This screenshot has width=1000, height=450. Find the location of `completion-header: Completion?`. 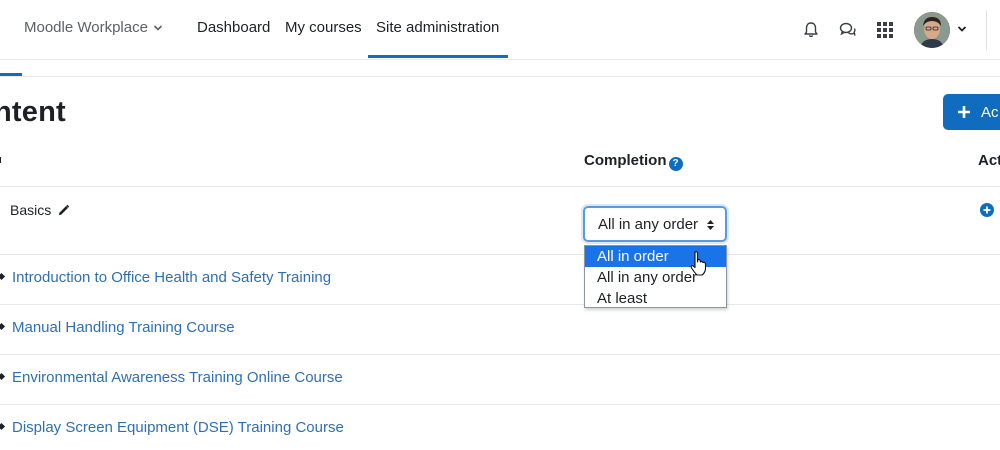

completion-header: Completion? is located at coordinates (633, 161).